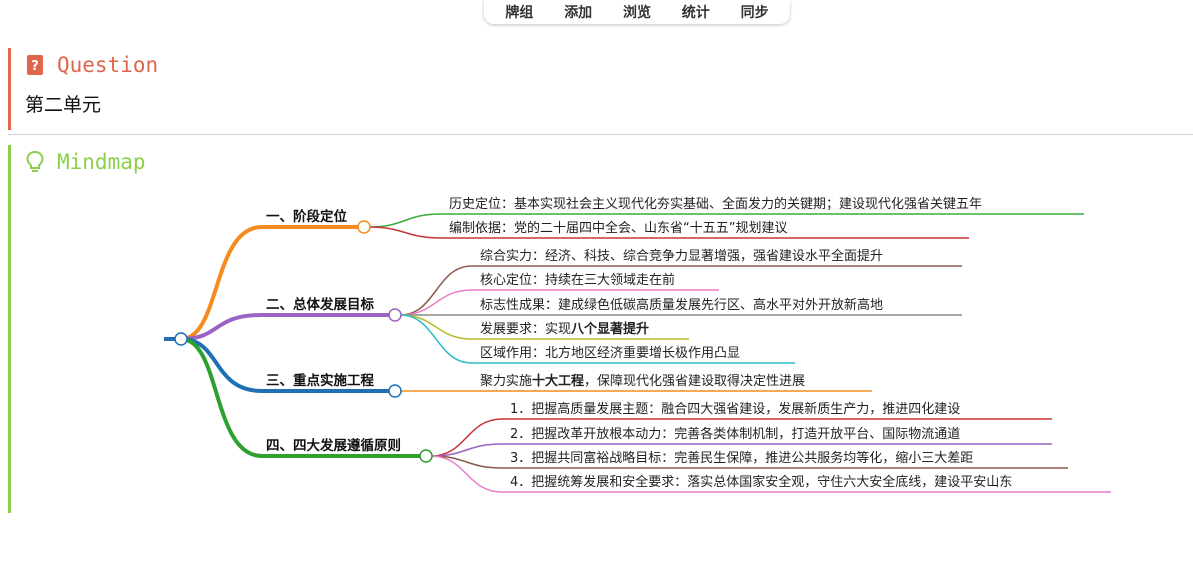 This screenshot has height=571, width=1193. I want to click on branch-label: 四、四大发展遵循原则, so click(333, 445).